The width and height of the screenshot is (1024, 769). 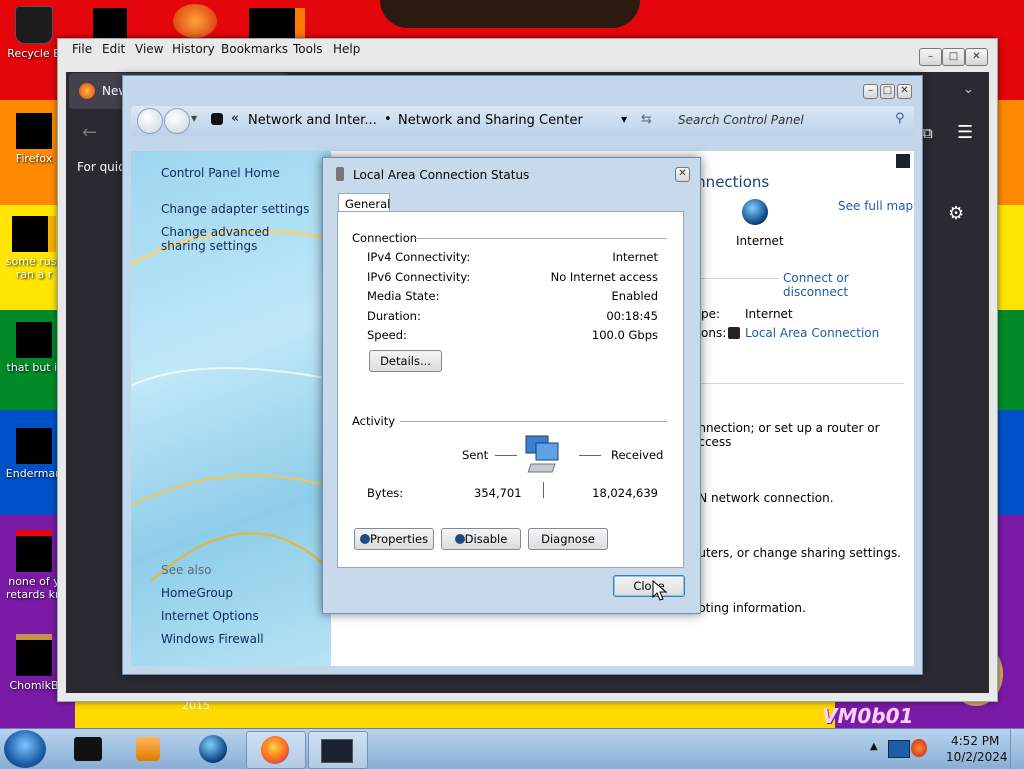 I want to click on taskbar-app-control-panel, so click(x=338, y=750).